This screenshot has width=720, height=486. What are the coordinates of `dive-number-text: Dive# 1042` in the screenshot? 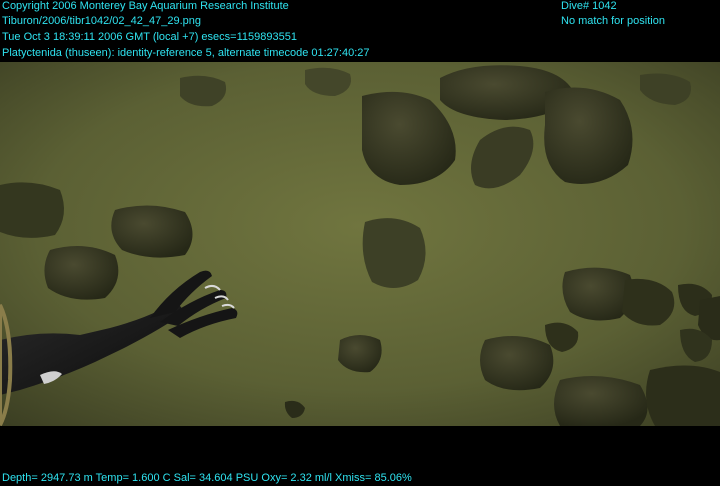 It's located at (589, 6).